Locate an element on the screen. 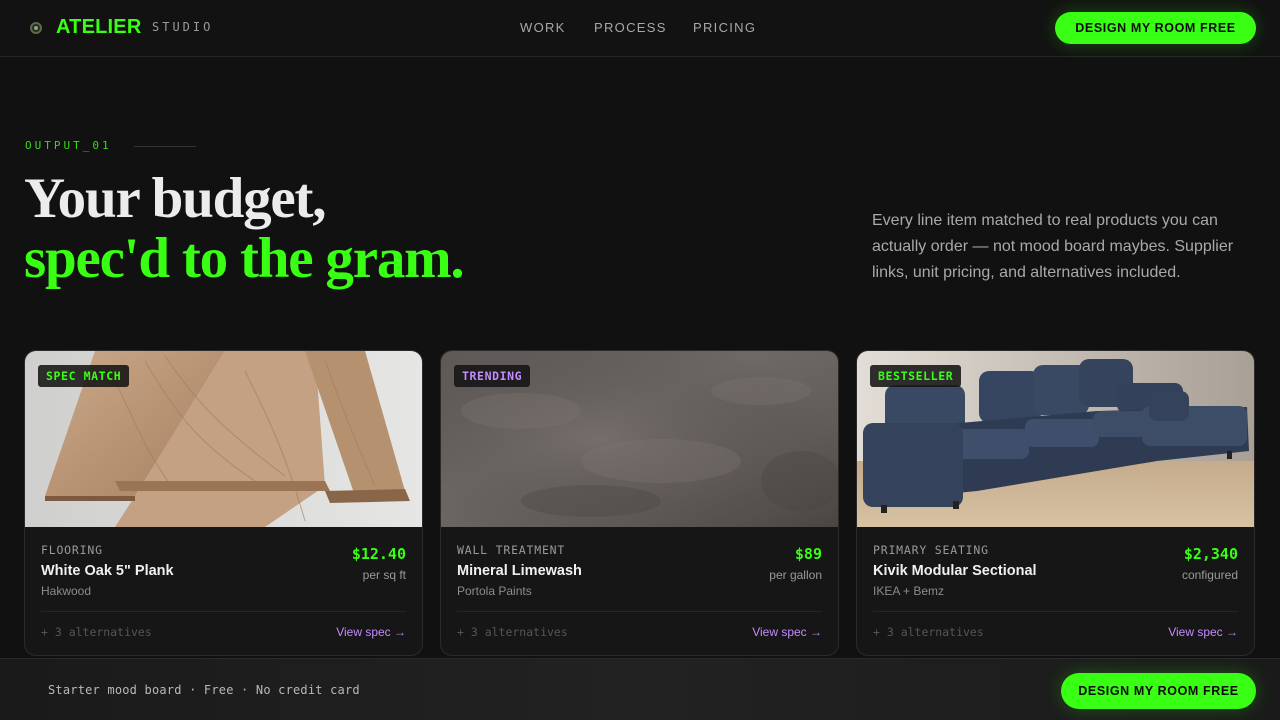 The image size is (1280, 720). hero-headline-line2: spec'd to the gram. is located at coordinates (244, 258).